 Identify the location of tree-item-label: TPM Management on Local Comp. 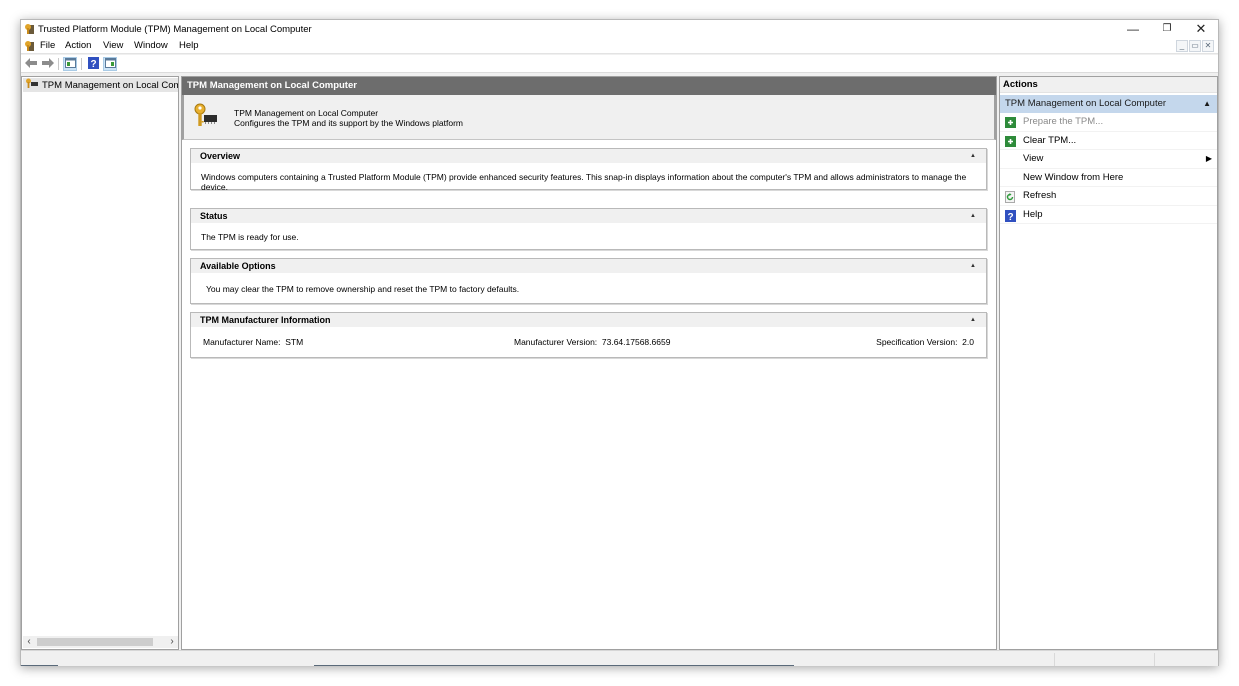
(110, 85).